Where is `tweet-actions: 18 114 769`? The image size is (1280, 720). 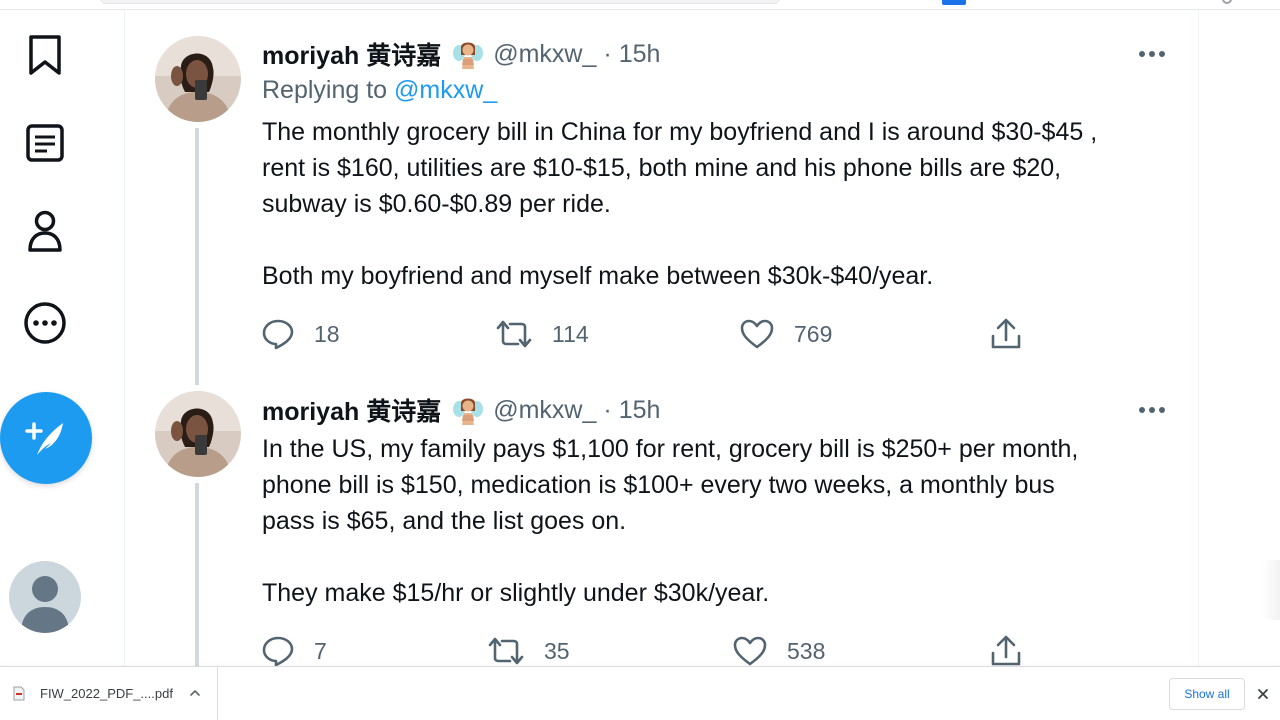
tweet-actions: 18 114 769 is located at coordinates (642, 334).